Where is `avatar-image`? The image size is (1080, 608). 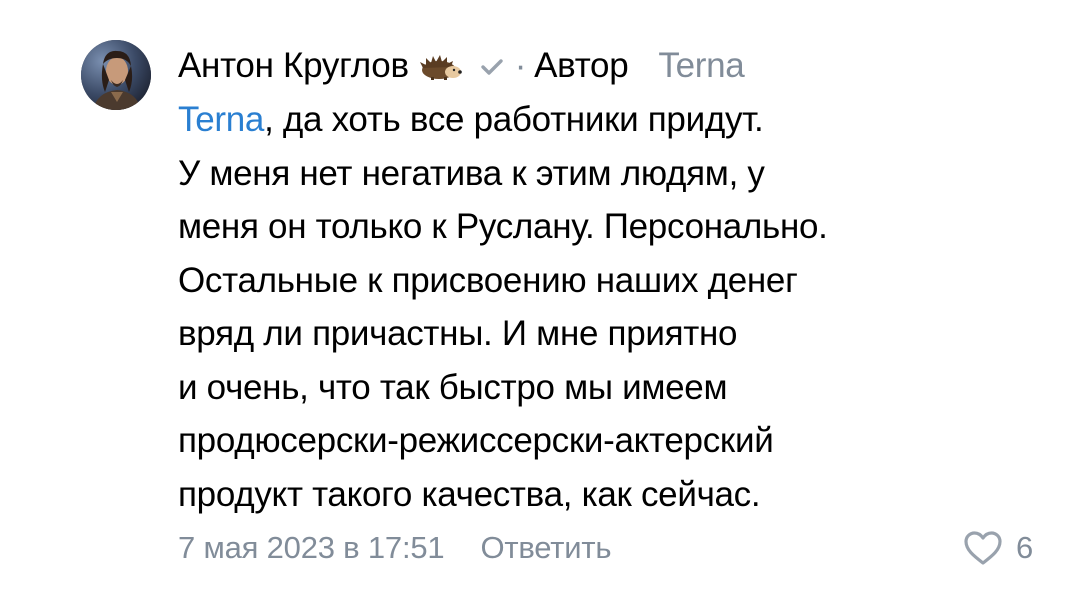 avatar-image is located at coordinates (116, 75).